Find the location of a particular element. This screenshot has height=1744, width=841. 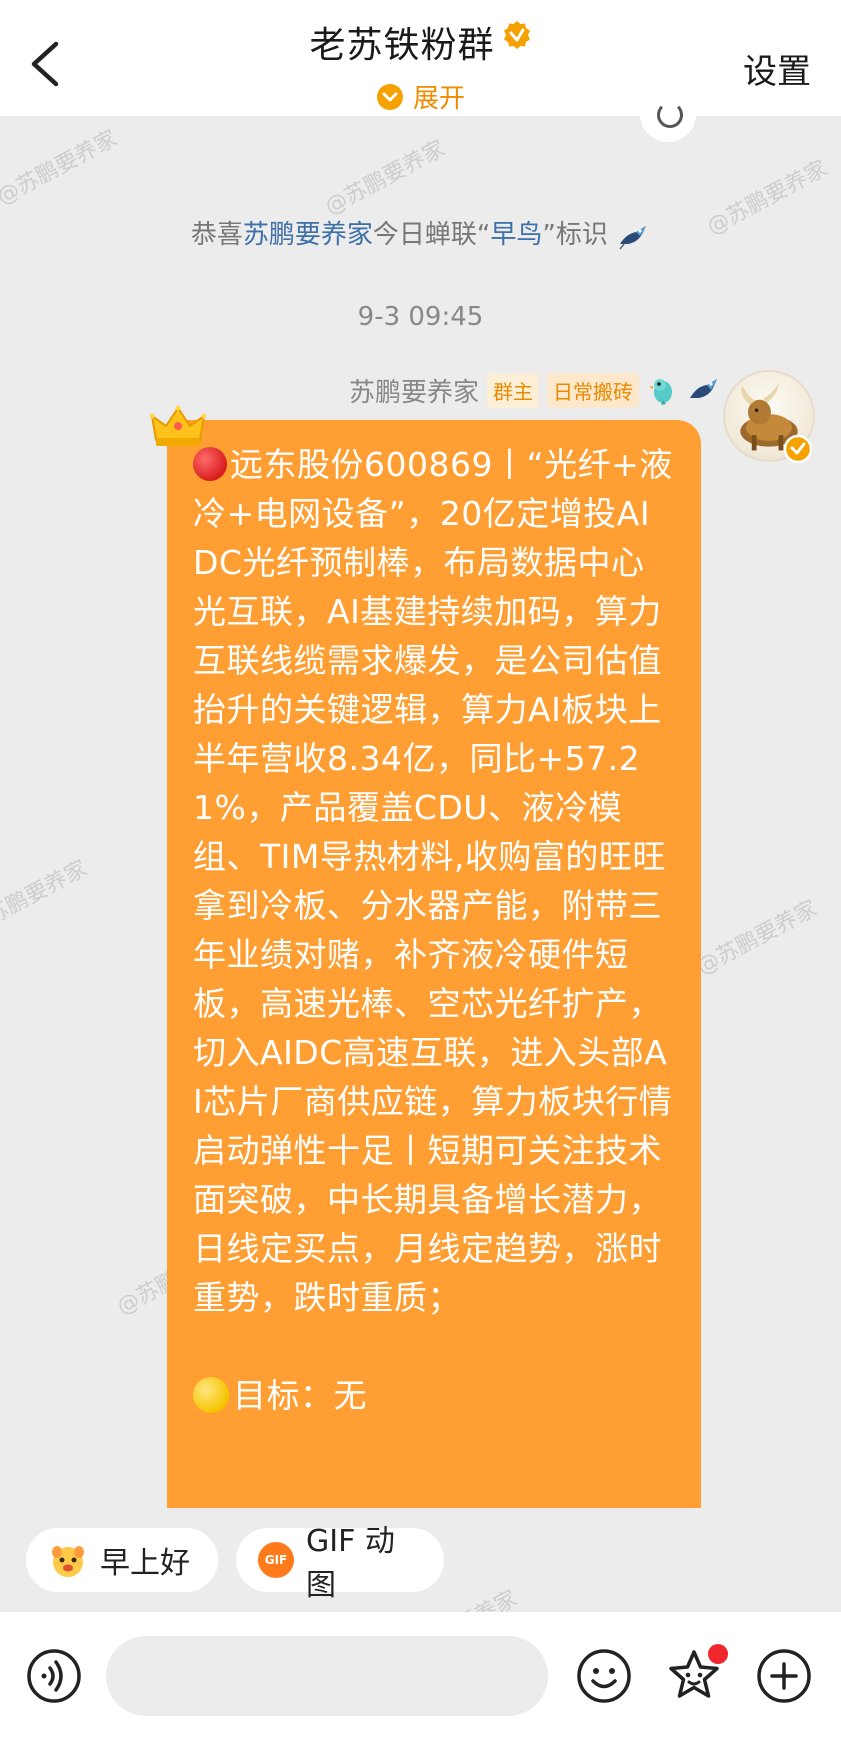

early-bird-icon is located at coordinates (633, 237).